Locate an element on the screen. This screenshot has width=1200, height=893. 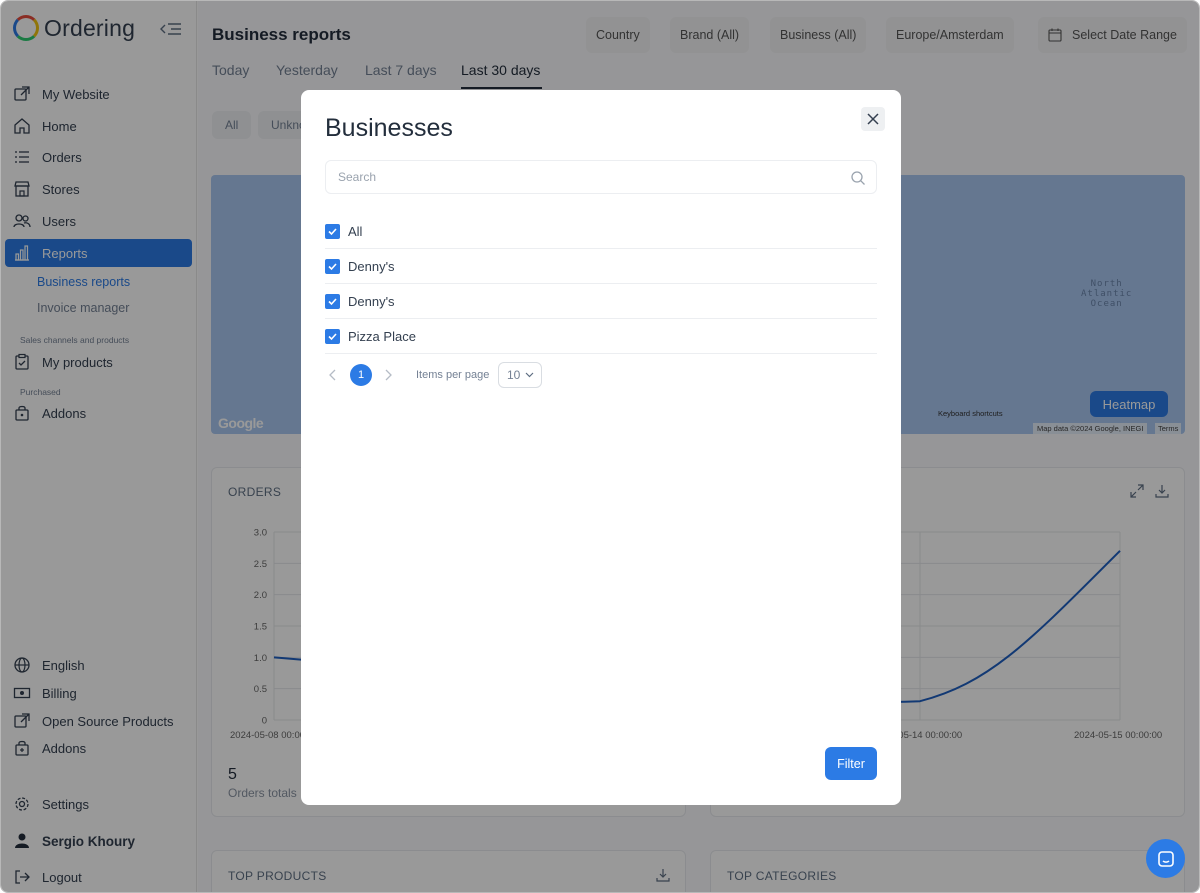
search-icon is located at coordinates (858, 178).